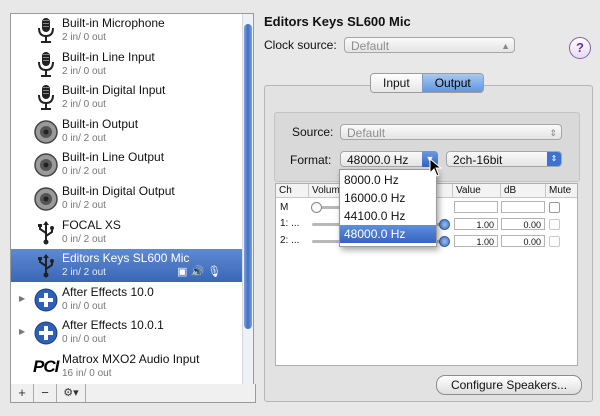 The image size is (600, 416). I want to click on column-header-db: dB, so click(523, 191).